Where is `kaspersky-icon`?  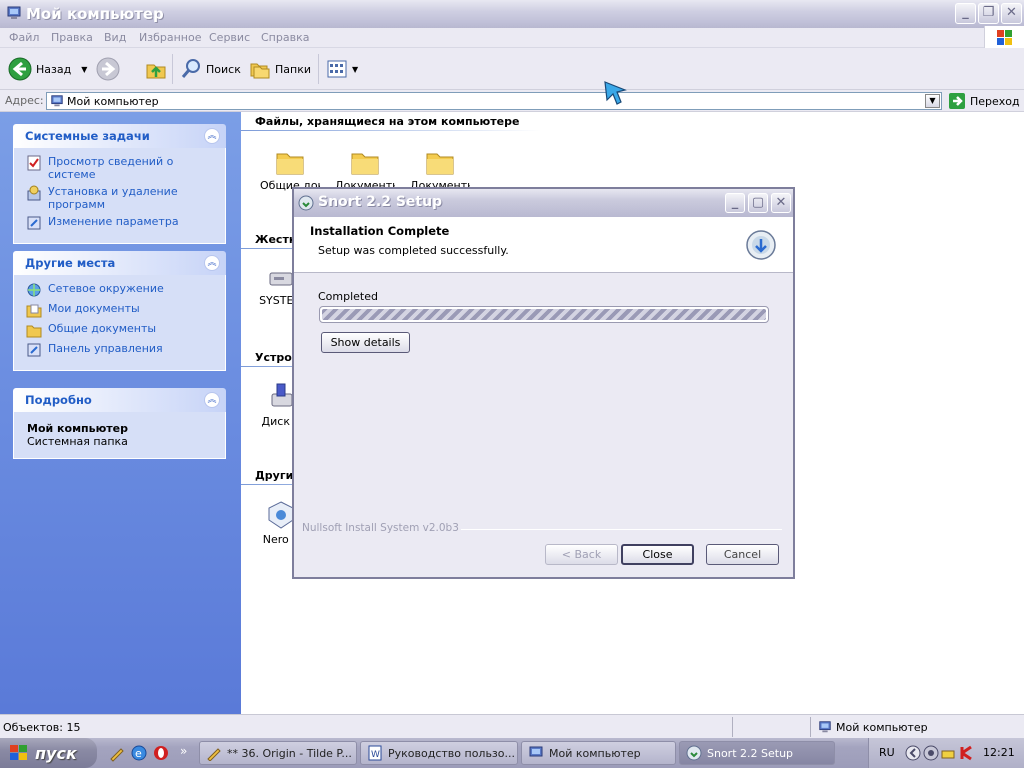
kaspersky-icon is located at coordinates (967, 753).